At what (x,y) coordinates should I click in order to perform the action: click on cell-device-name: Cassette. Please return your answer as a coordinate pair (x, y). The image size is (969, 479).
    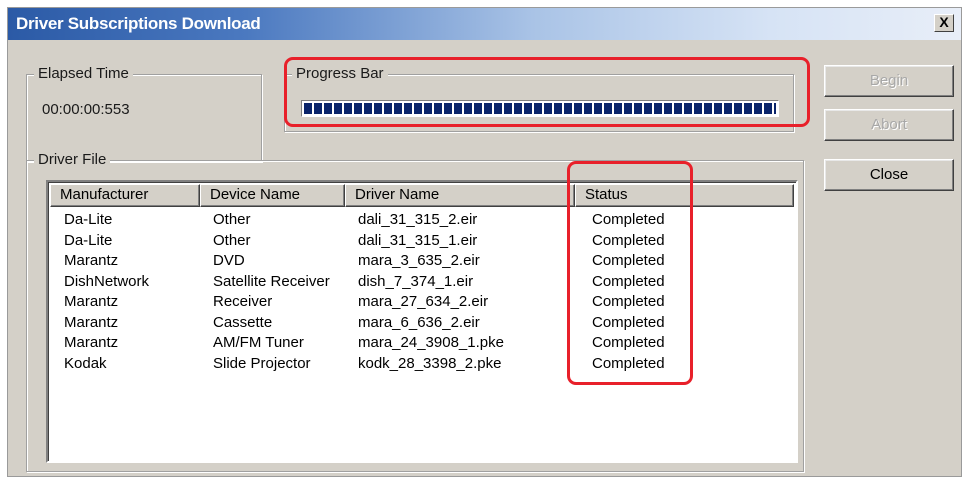
    Looking at the image, I should click on (243, 322).